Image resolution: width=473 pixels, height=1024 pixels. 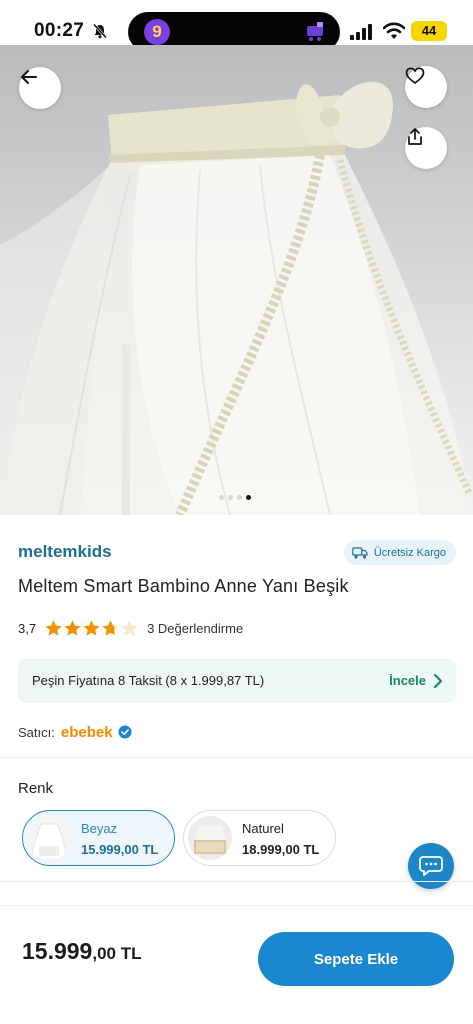 What do you see at coordinates (429, 31) in the screenshot?
I see `battery-icon: 44` at bounding box center [429, 31].